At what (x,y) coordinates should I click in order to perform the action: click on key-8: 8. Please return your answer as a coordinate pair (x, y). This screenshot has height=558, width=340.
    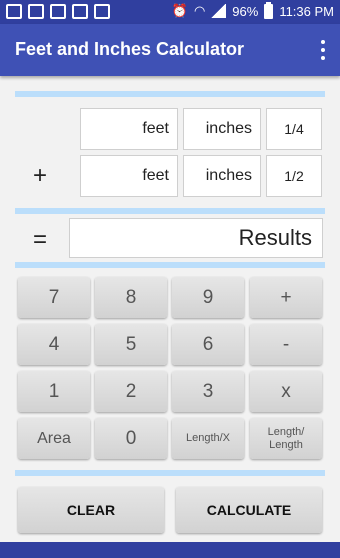
    Looking at the image, I should click on (131, 297).